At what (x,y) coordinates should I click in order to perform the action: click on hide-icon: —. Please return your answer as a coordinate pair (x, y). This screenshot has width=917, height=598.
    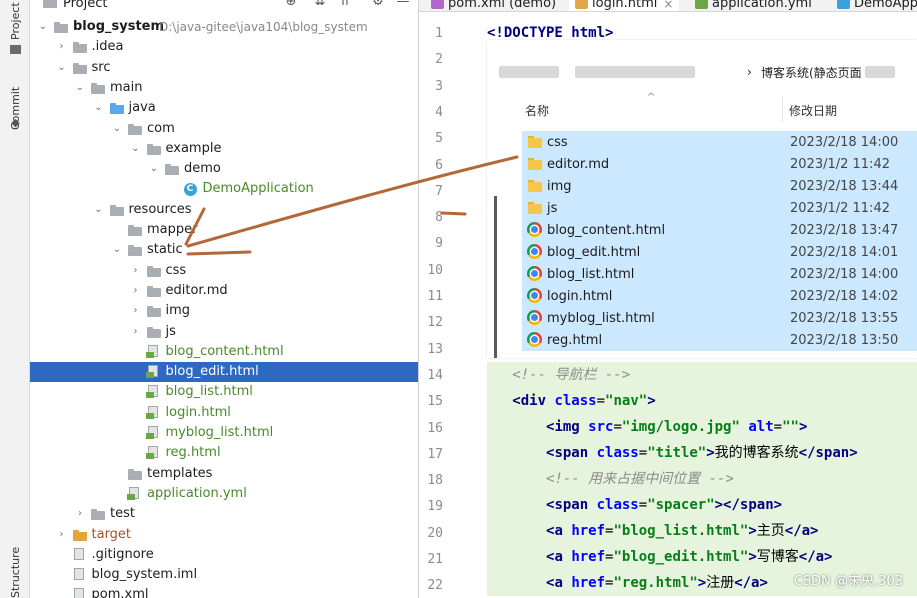
    Looking at the image, I should click on (403, 4).